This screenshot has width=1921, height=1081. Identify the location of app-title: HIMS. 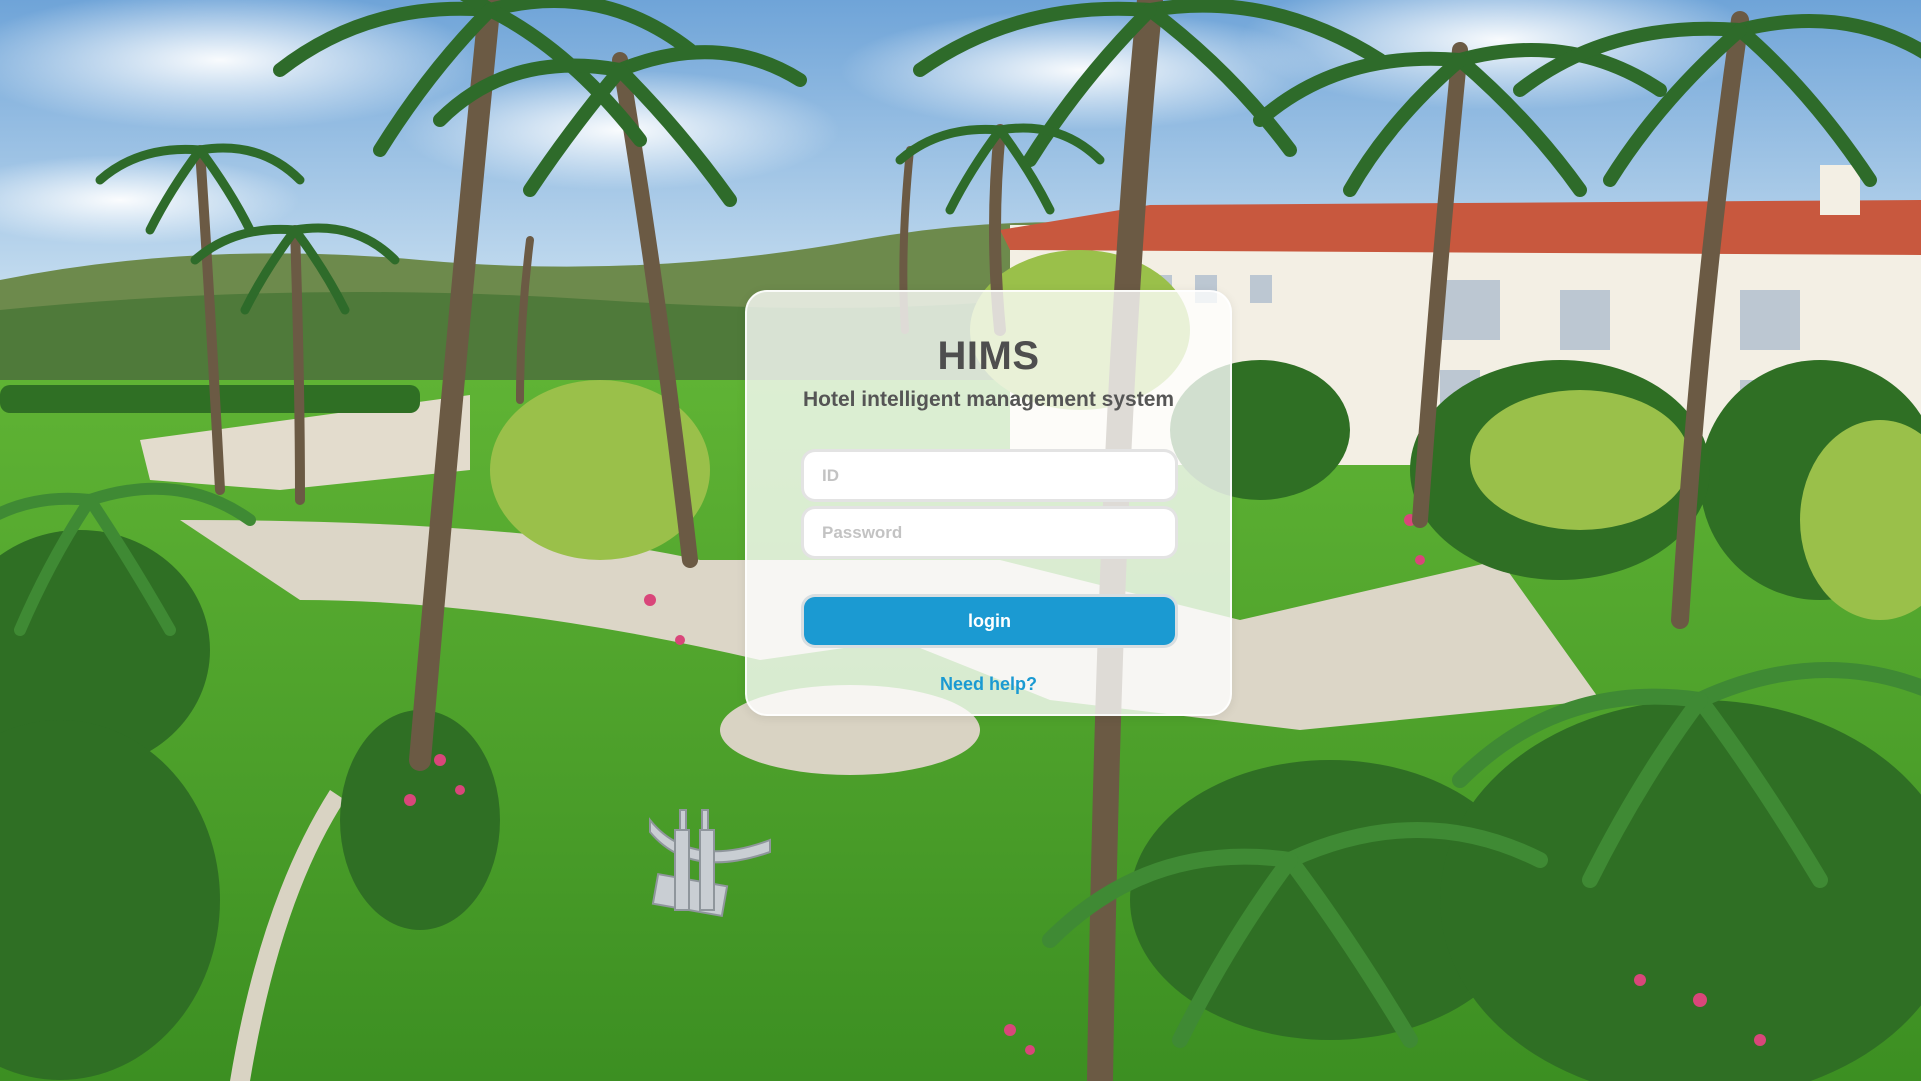
(988, 356).